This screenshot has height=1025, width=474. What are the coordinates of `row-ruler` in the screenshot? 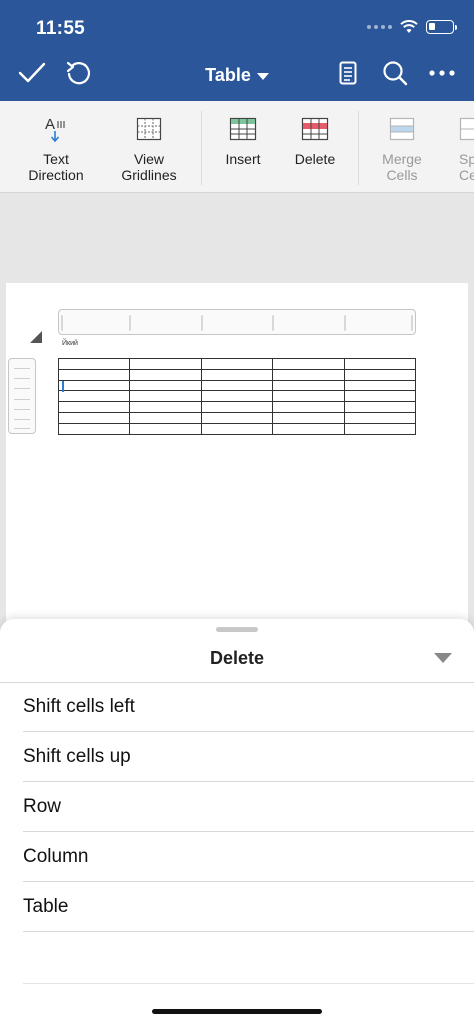 It's located at (22, 396).